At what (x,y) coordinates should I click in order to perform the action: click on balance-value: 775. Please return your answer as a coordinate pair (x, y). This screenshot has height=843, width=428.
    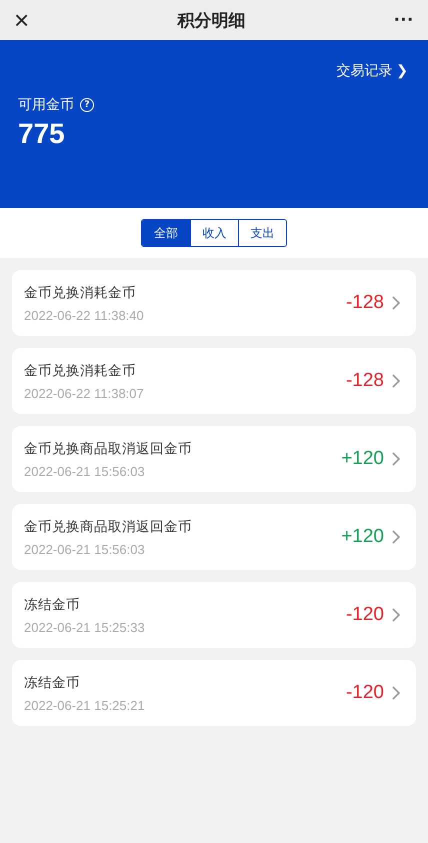
    Looking at the image, I should click on (42, 134).